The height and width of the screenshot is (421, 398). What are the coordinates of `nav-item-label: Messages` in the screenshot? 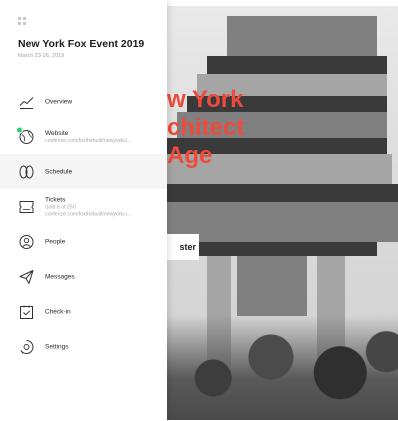 It's located at (60, 276).